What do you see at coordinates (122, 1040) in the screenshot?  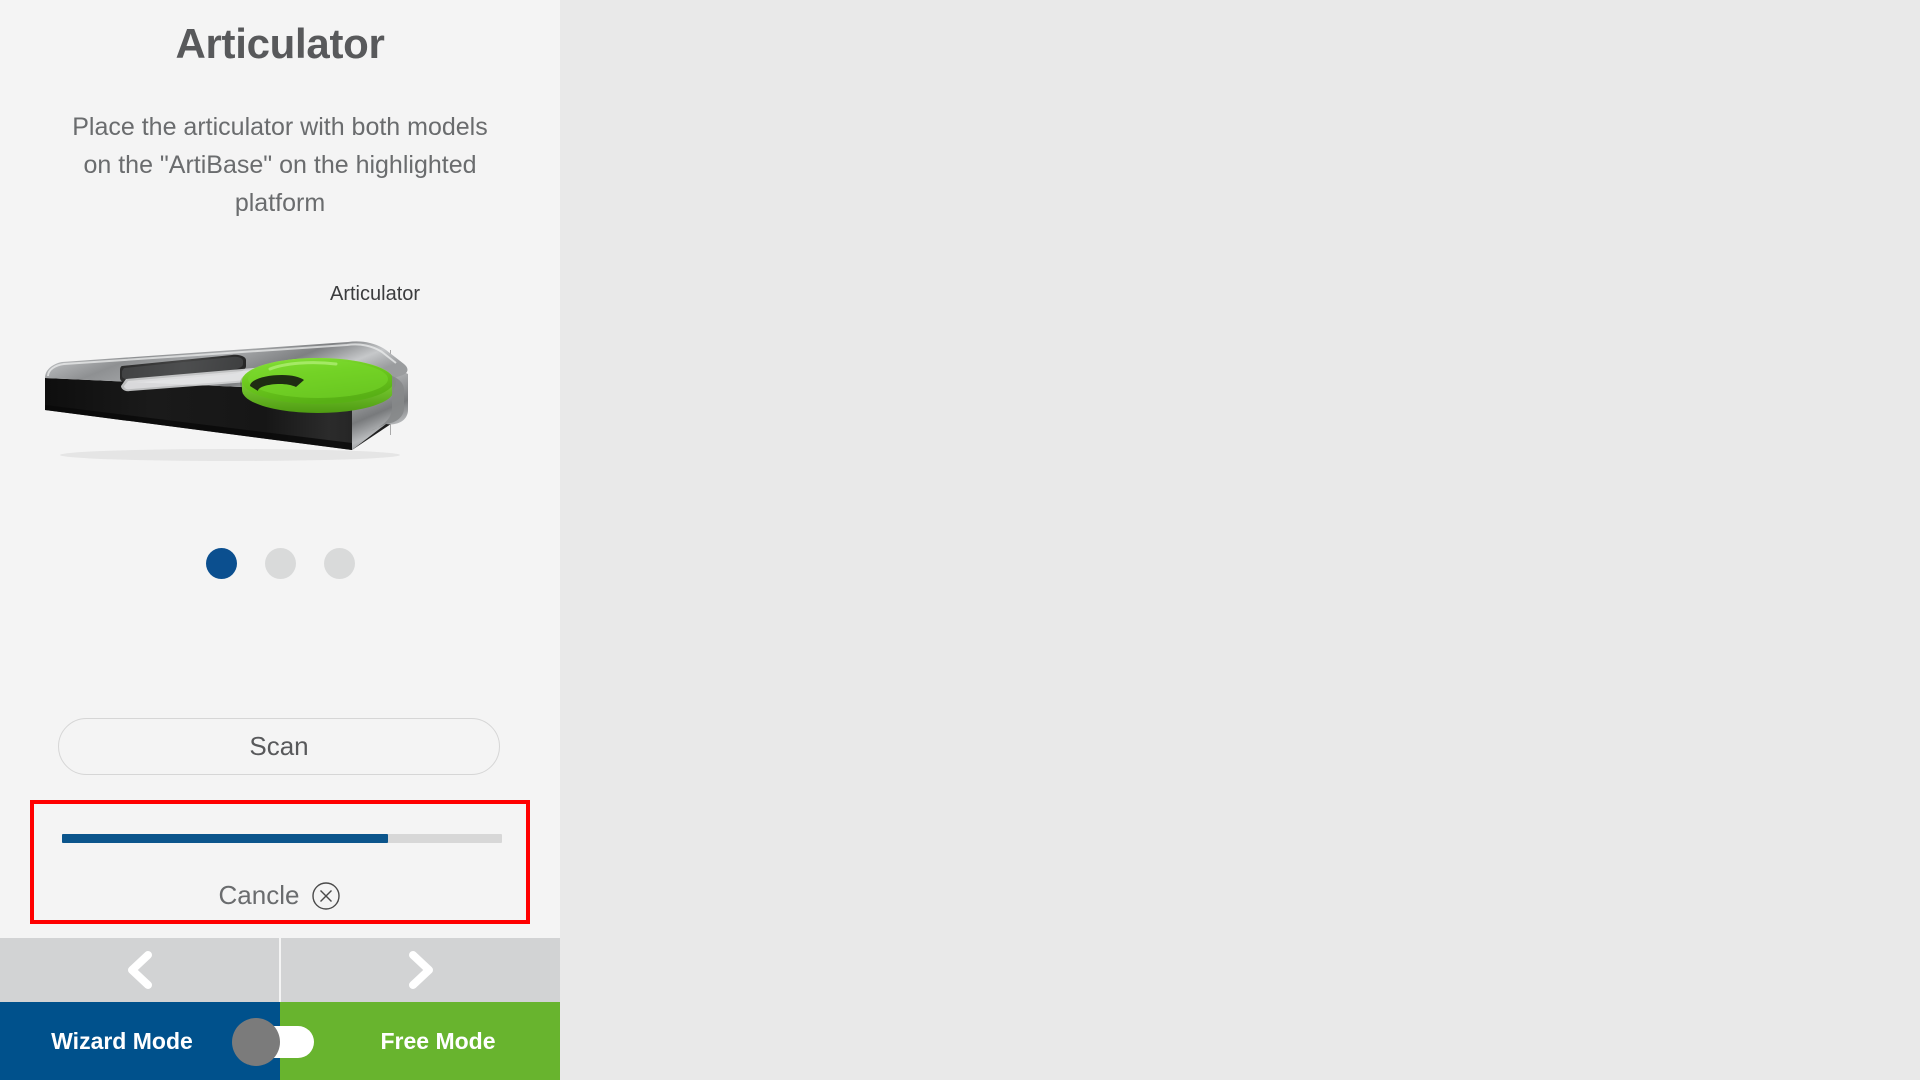 I see `wizard-mode-label: Wizard Mode` at bounding box center [122, 1040].